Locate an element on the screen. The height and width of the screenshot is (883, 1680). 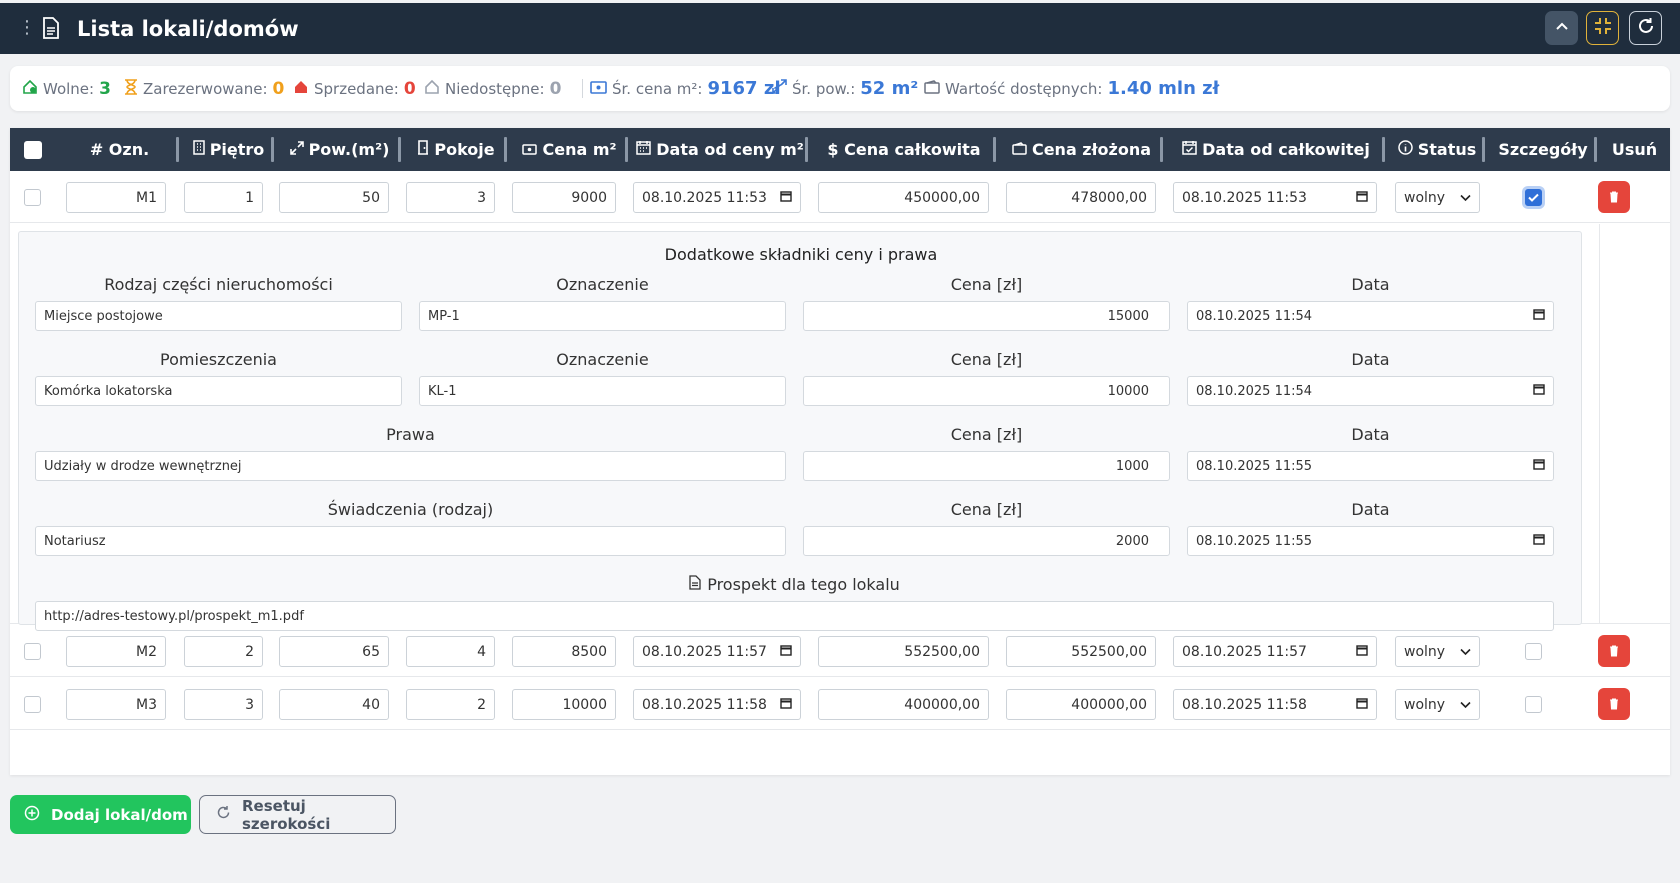
header-ozn: # Ozn. is located at coordinates (119, 149).